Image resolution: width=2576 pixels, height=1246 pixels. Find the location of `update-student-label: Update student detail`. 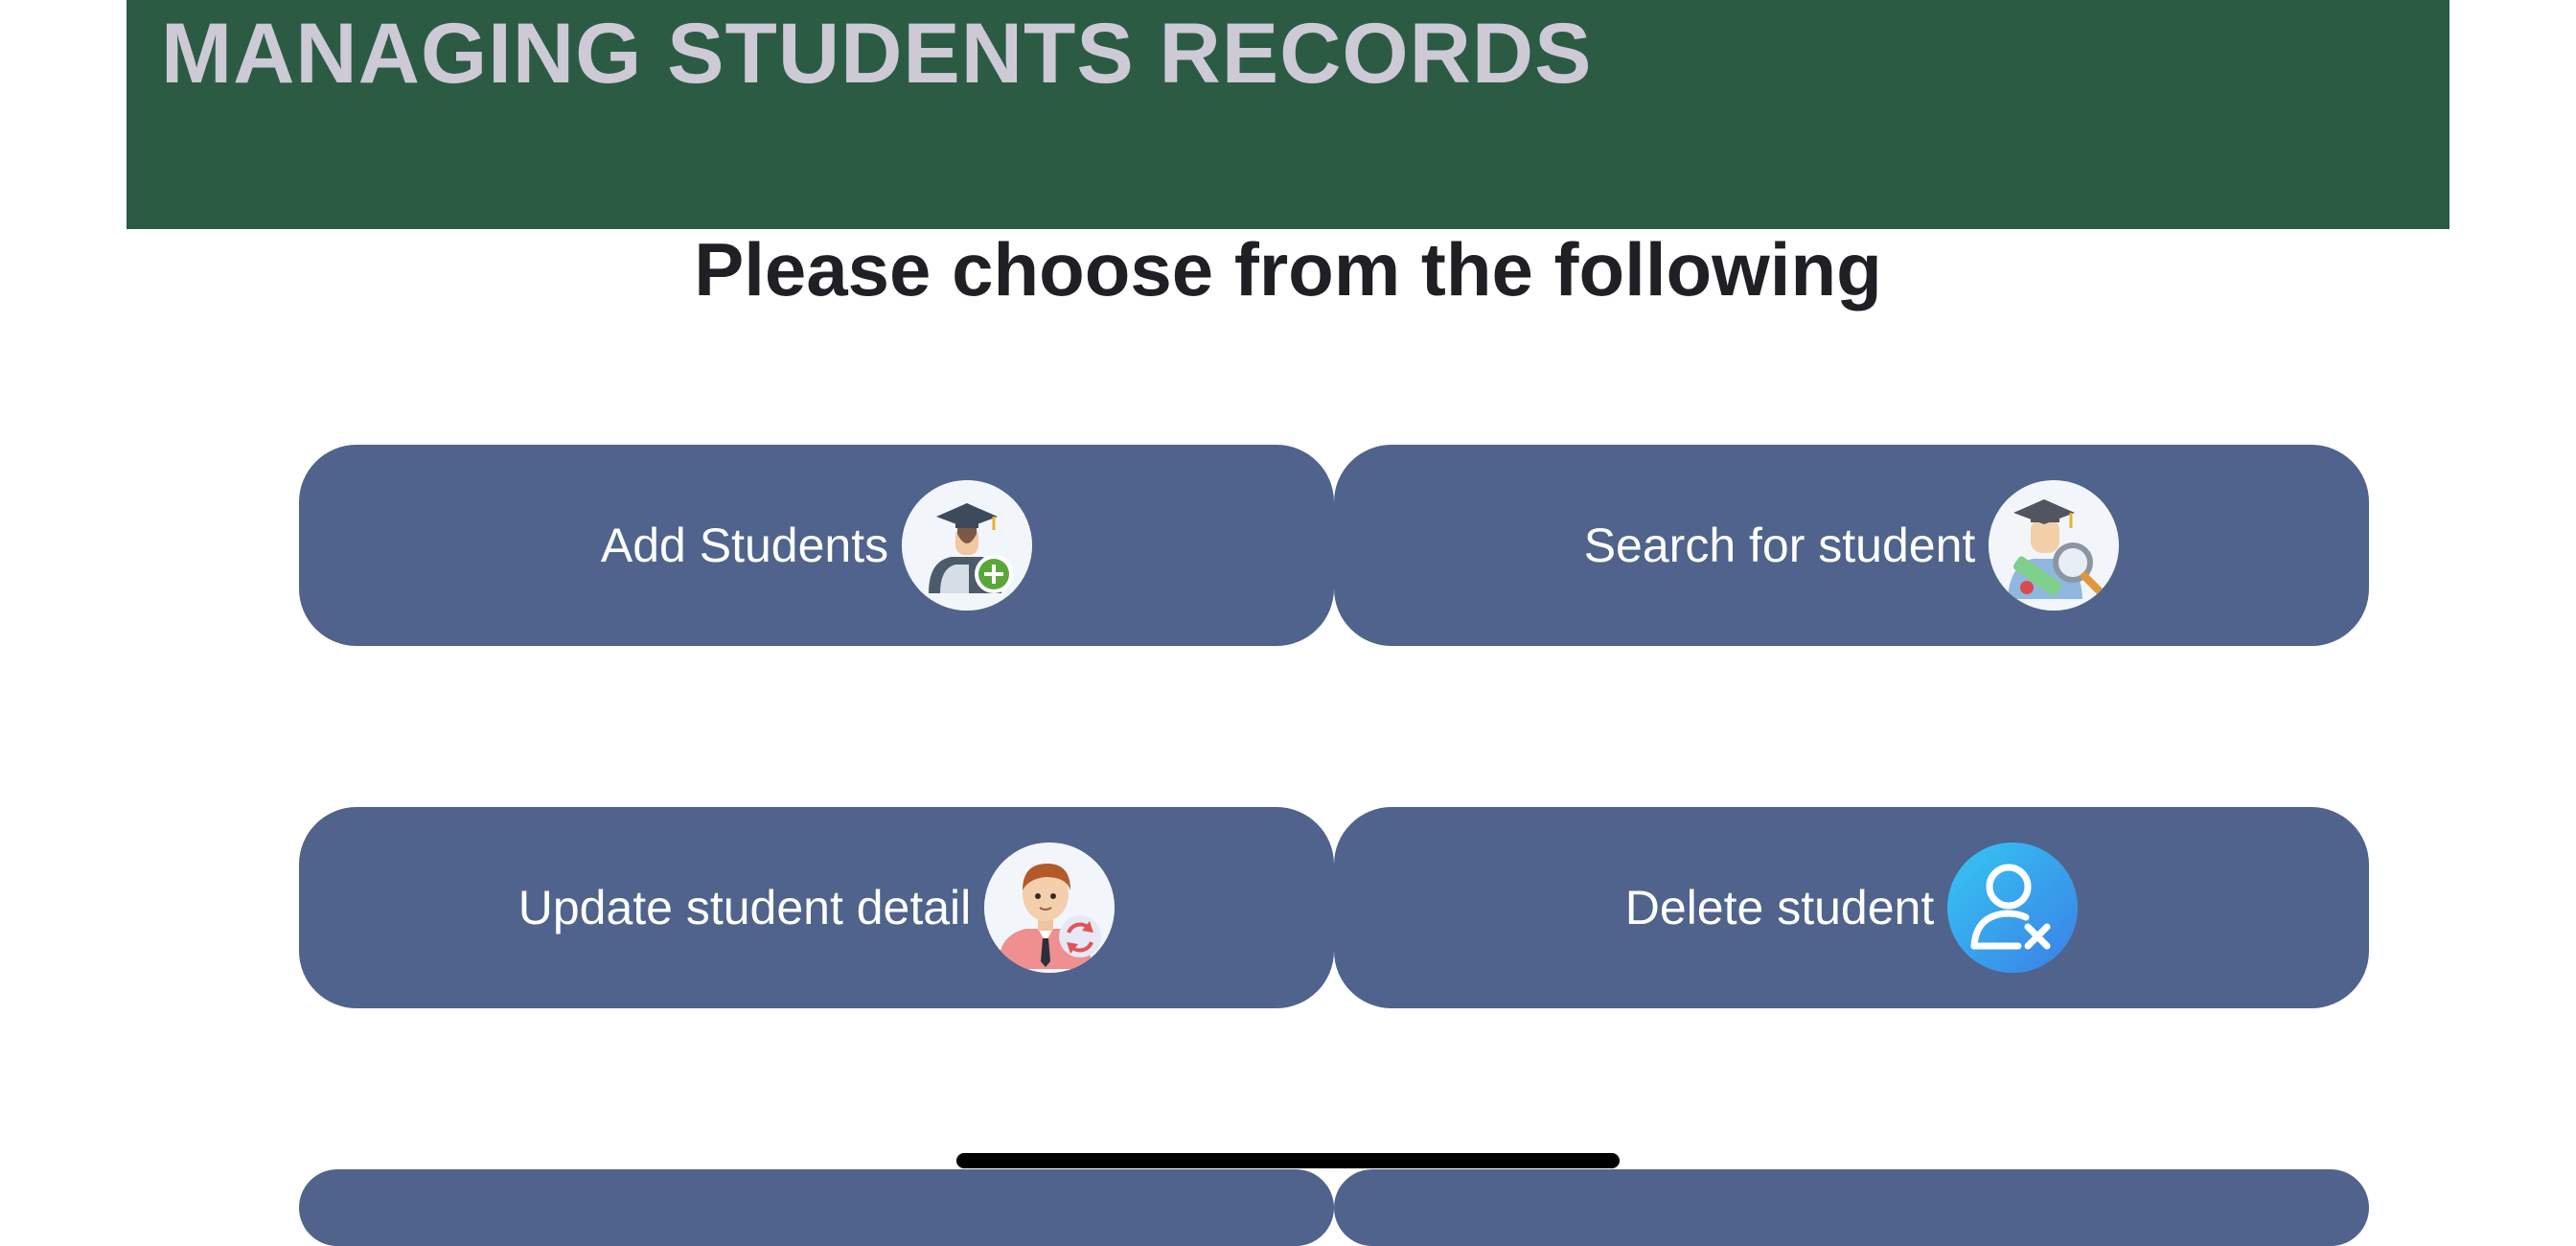

update-student-label: Update student detail is located at coordinates (745, 907).